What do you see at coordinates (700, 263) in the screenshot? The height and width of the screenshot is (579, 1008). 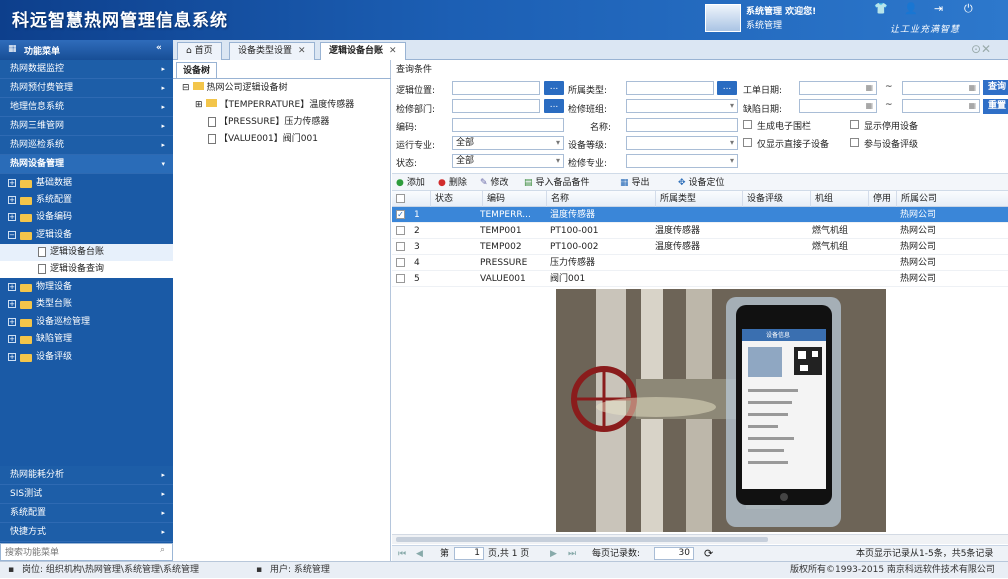 I see `table-row: 4 PRESSURE 压力传感器 热网公司` at bounding box center [700, 263].